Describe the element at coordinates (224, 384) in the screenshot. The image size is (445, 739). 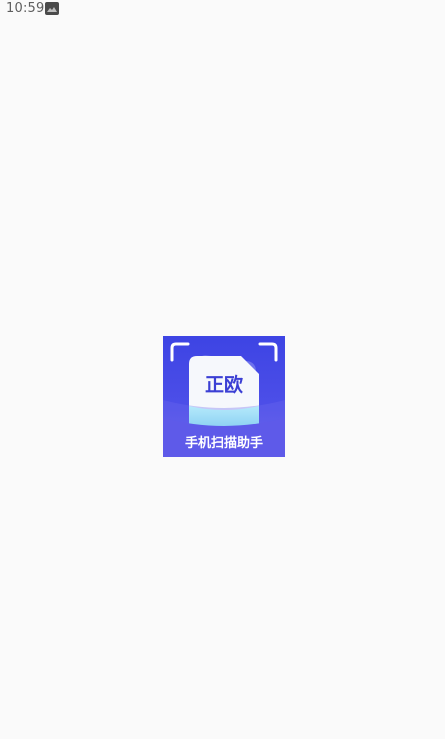
I see `logo-title: 正欧` at that location.